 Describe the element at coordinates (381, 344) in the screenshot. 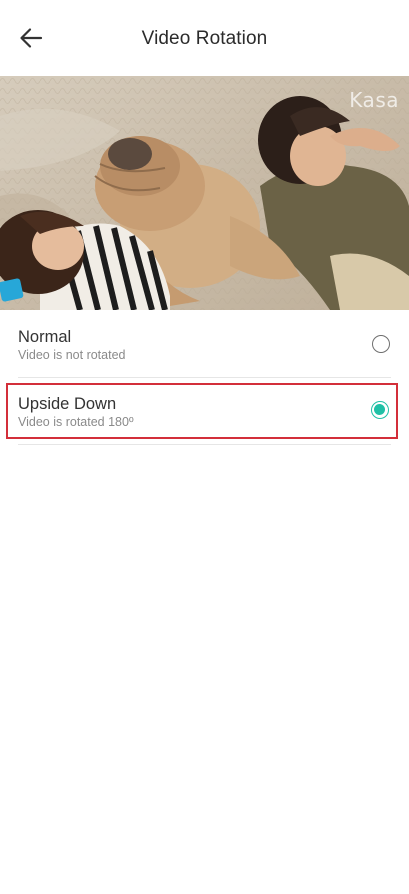

I see `option-normal-radio` at that location.